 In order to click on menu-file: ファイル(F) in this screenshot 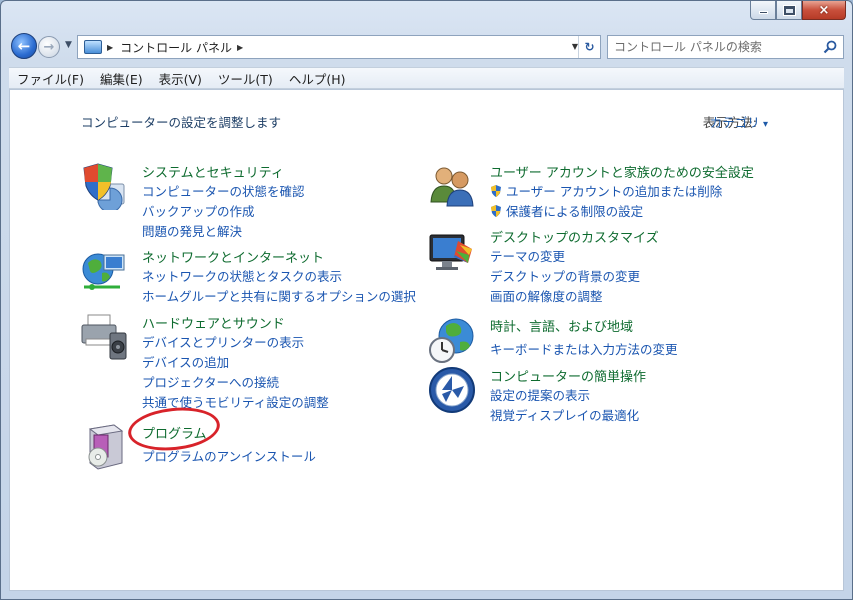, I will do `click(50, 78)`.